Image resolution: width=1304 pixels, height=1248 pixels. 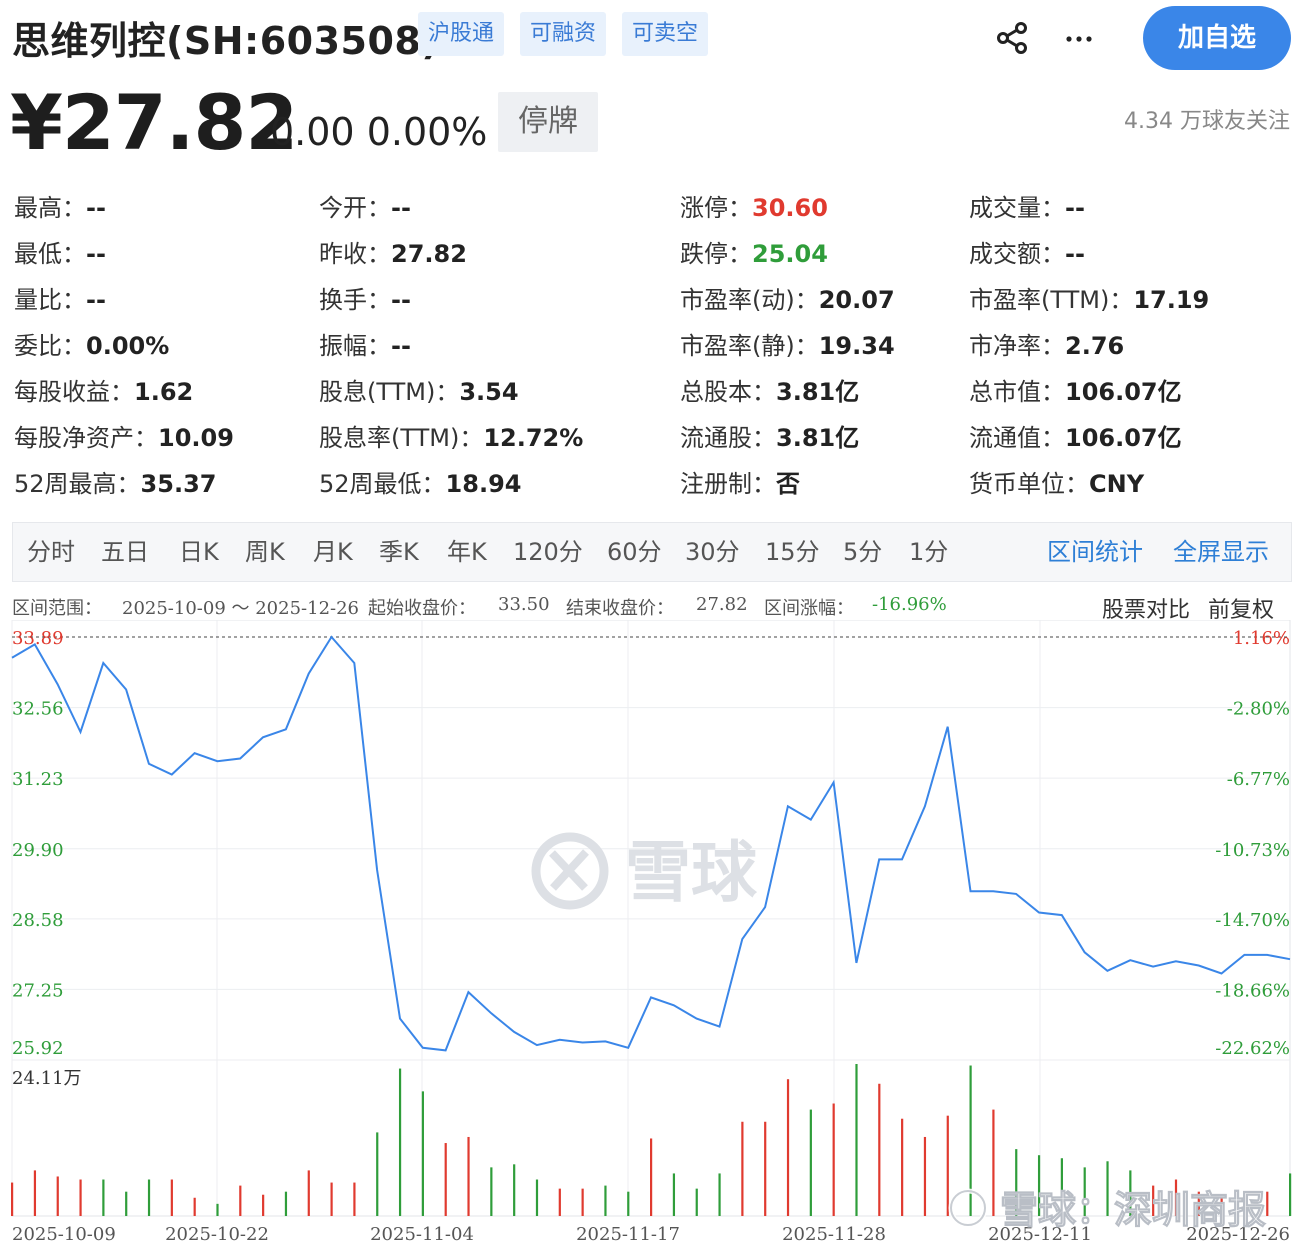 What do you see at coordinates (1252, 850) in the screenshot?
I see `y-tick-right: -10.73%` at bounding box center [1252, 850].